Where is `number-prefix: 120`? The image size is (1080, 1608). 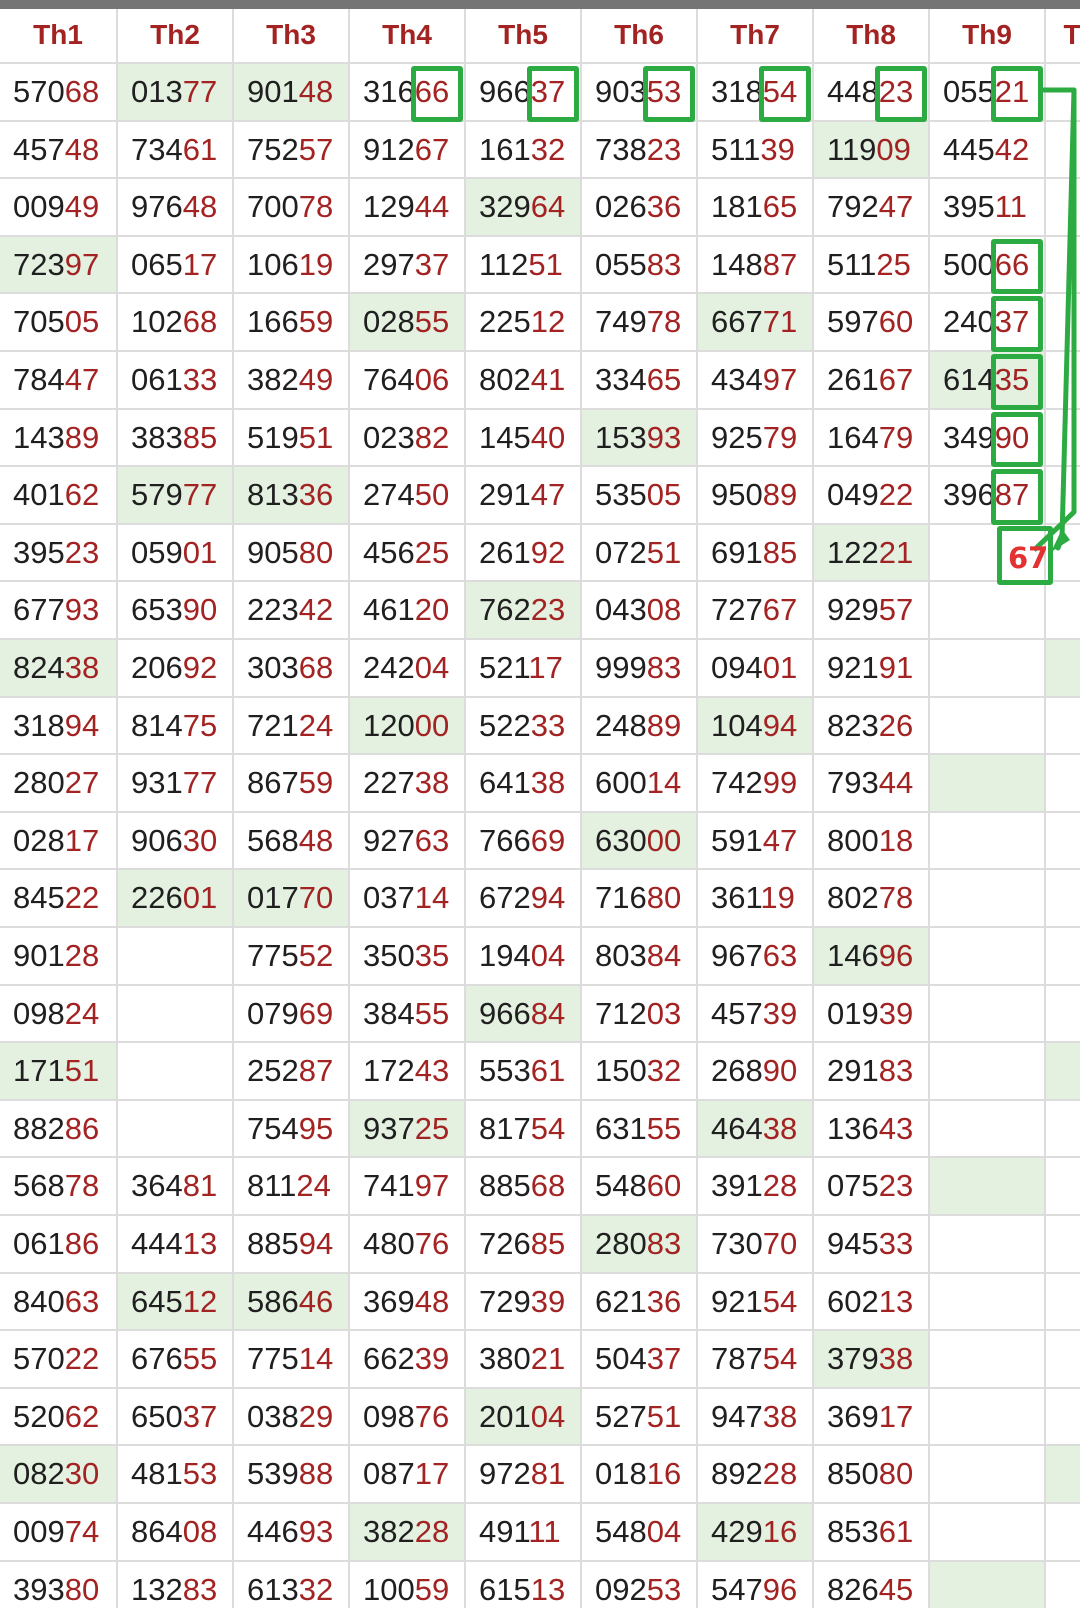 number-prefix: 120 is located at coordinates (389, 725).